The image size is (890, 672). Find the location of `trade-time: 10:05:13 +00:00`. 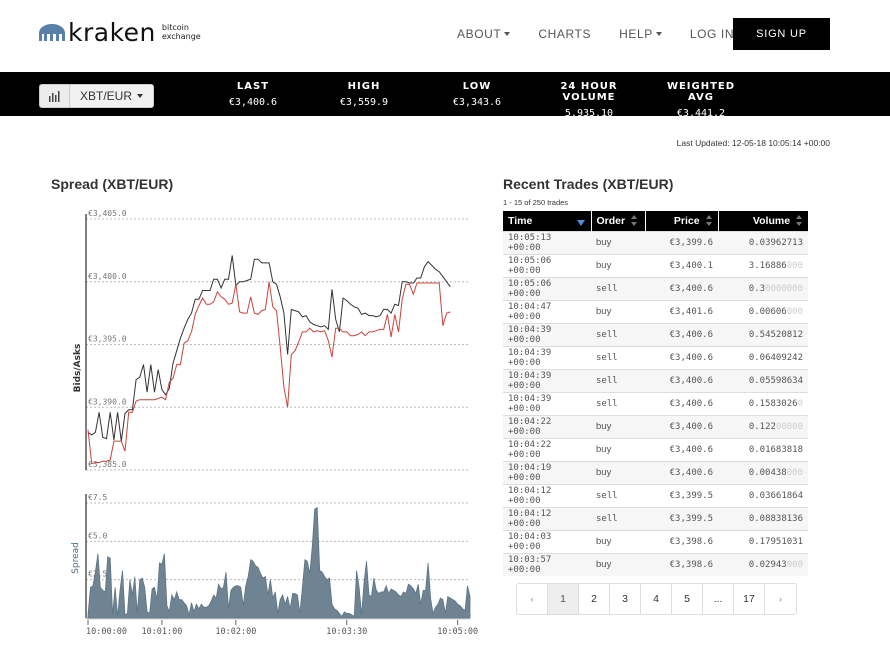

trade-time: 10:05:13 +00:00 is located at coordinates (547, 242).